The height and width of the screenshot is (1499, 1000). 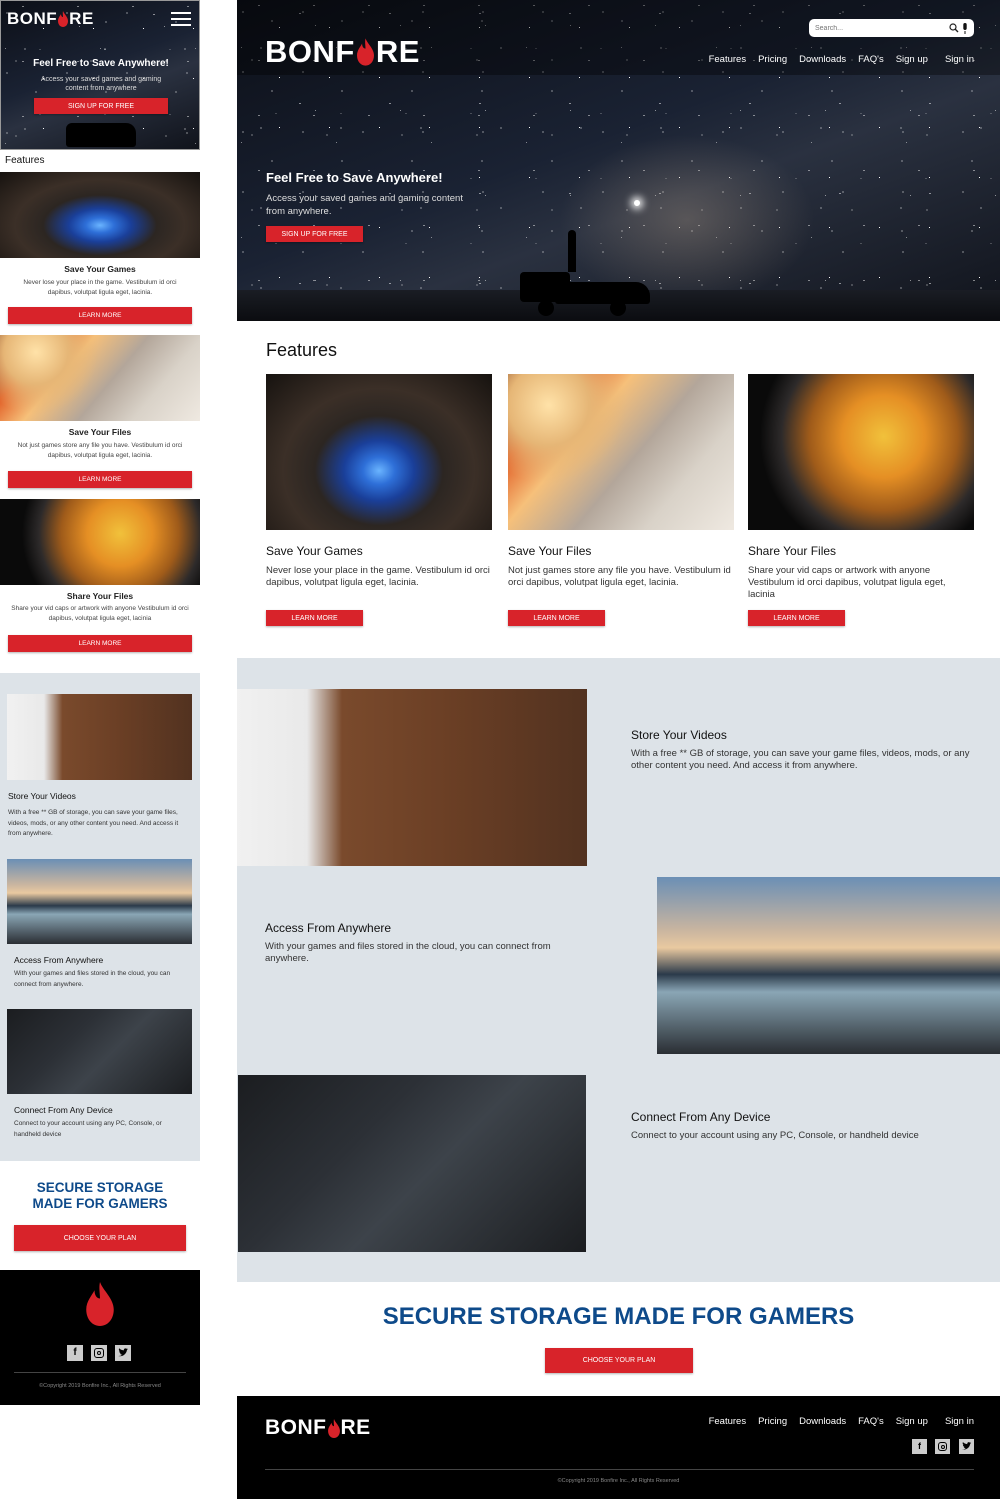 What do you see at coordinates (101, 135) in the screenshot?
I see `mobile-hero-silhouette` at bounding box center [101, 135].